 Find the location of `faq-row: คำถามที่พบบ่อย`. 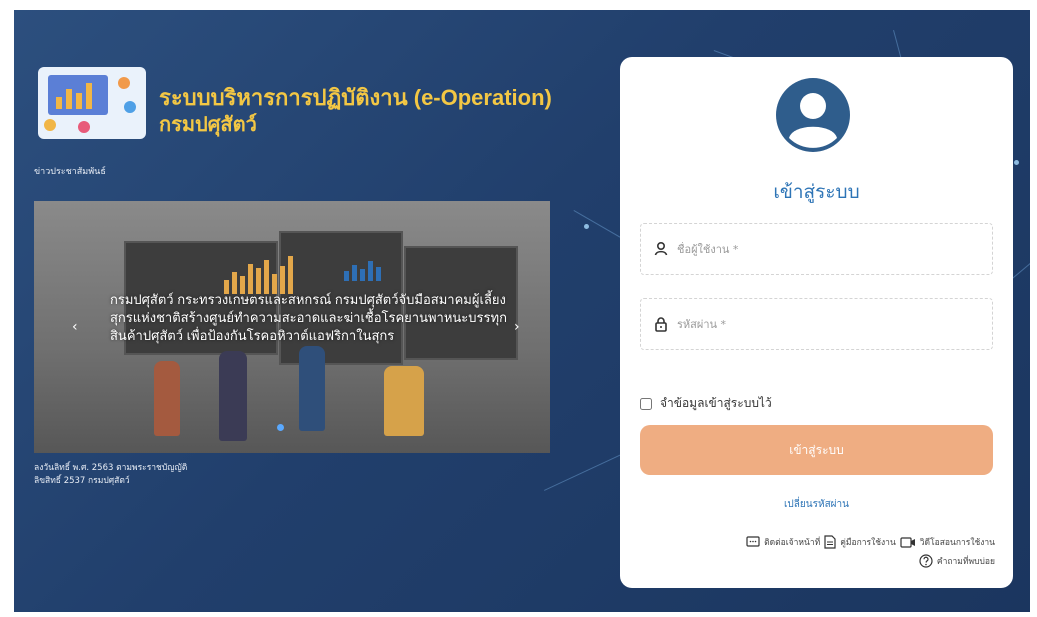

faq-row: คำถามที่พบบ่อย is located at coordinates (957, 561).